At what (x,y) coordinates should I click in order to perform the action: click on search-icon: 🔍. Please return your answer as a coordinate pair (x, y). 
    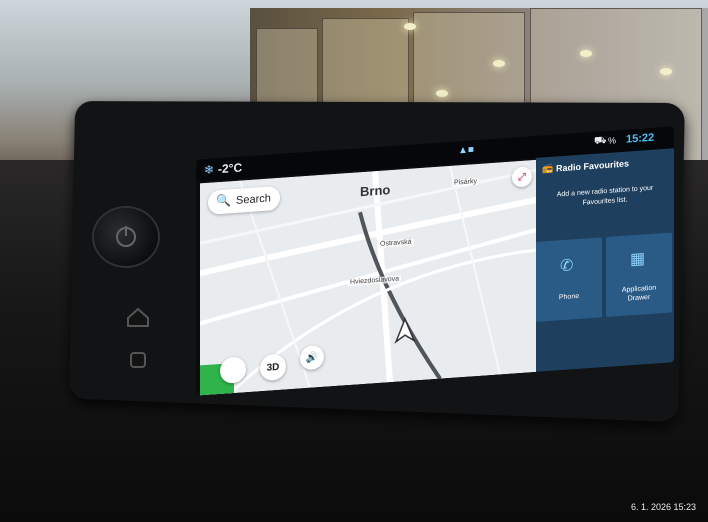
    Looking at the image, I should click on (223, 201).